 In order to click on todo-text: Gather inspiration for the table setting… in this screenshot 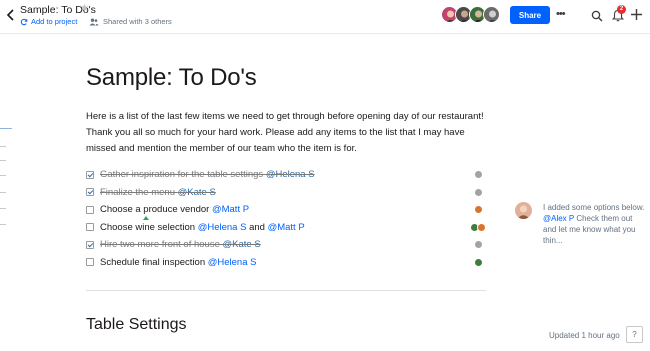, I will do `click(207, 174)`.